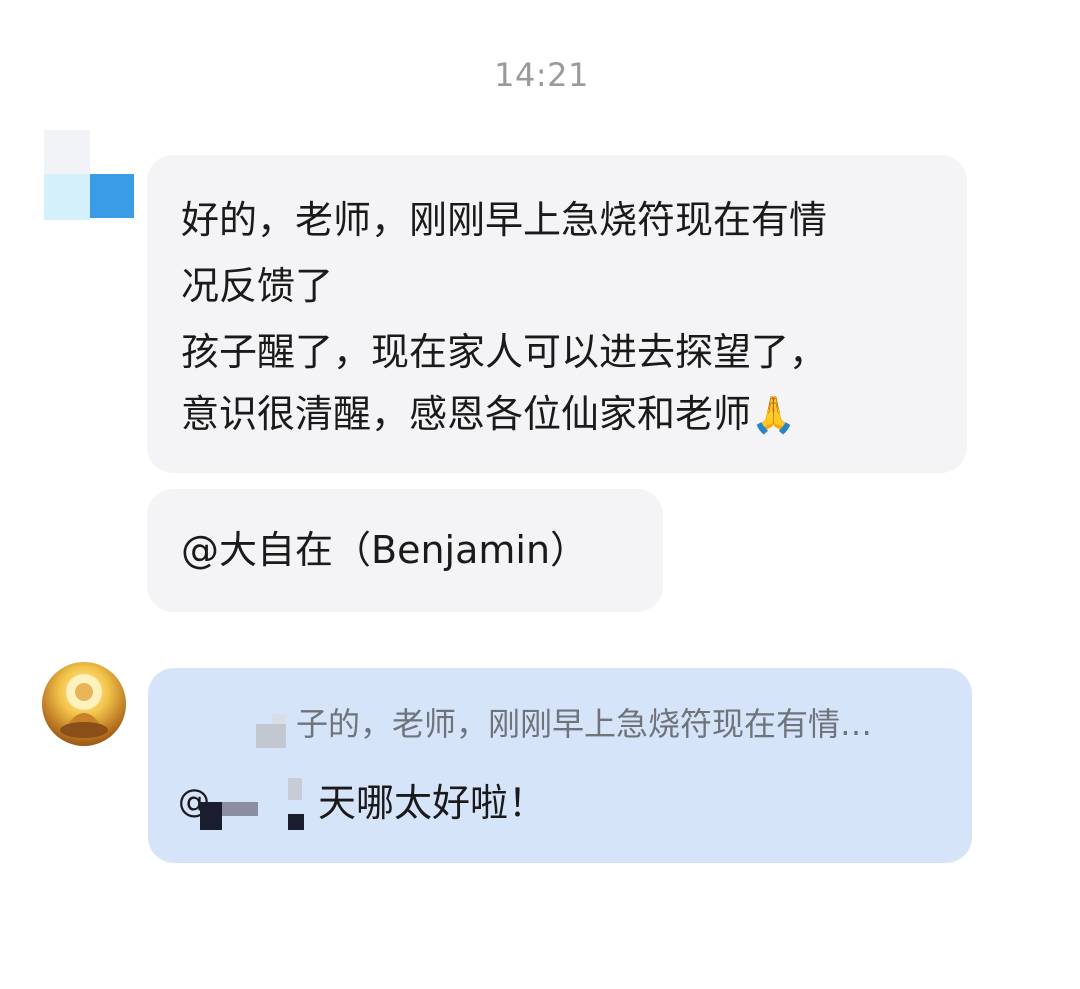  Describe the element at coordinates (89, 175) in the screenshot. I see `sender-avatar` at that location.